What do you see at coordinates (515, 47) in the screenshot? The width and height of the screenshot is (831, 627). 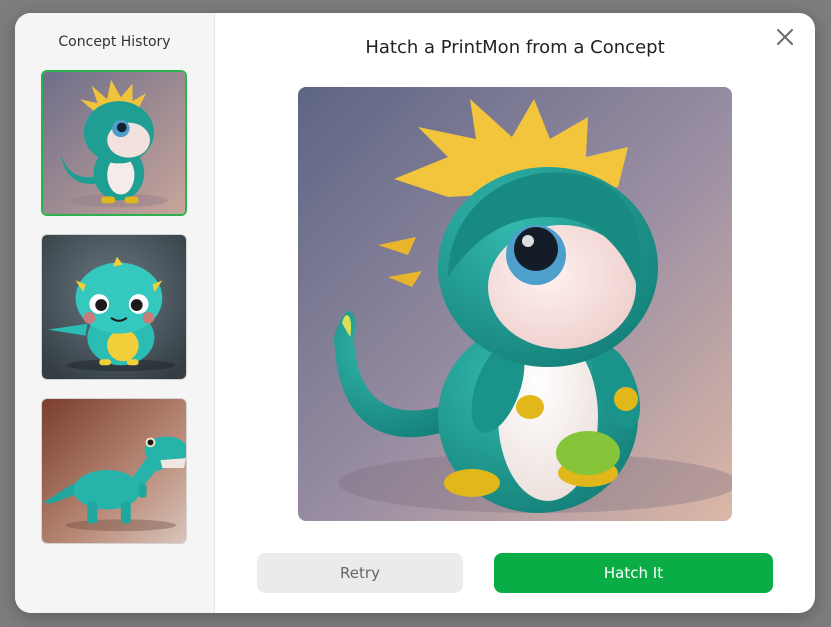 I see `page-title: Hatch a PrintMon from a Concept` at bounding box center [515, 47].